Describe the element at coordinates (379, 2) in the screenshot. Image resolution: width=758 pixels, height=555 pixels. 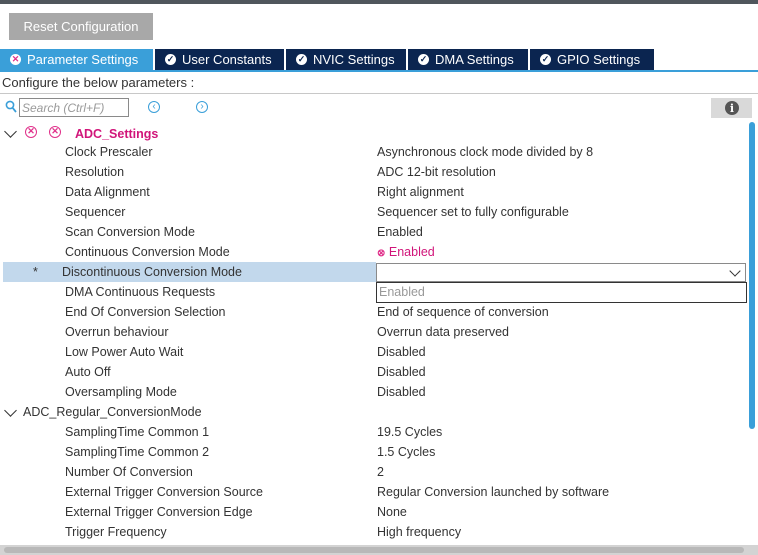
I see `window-top-bar` at that location.